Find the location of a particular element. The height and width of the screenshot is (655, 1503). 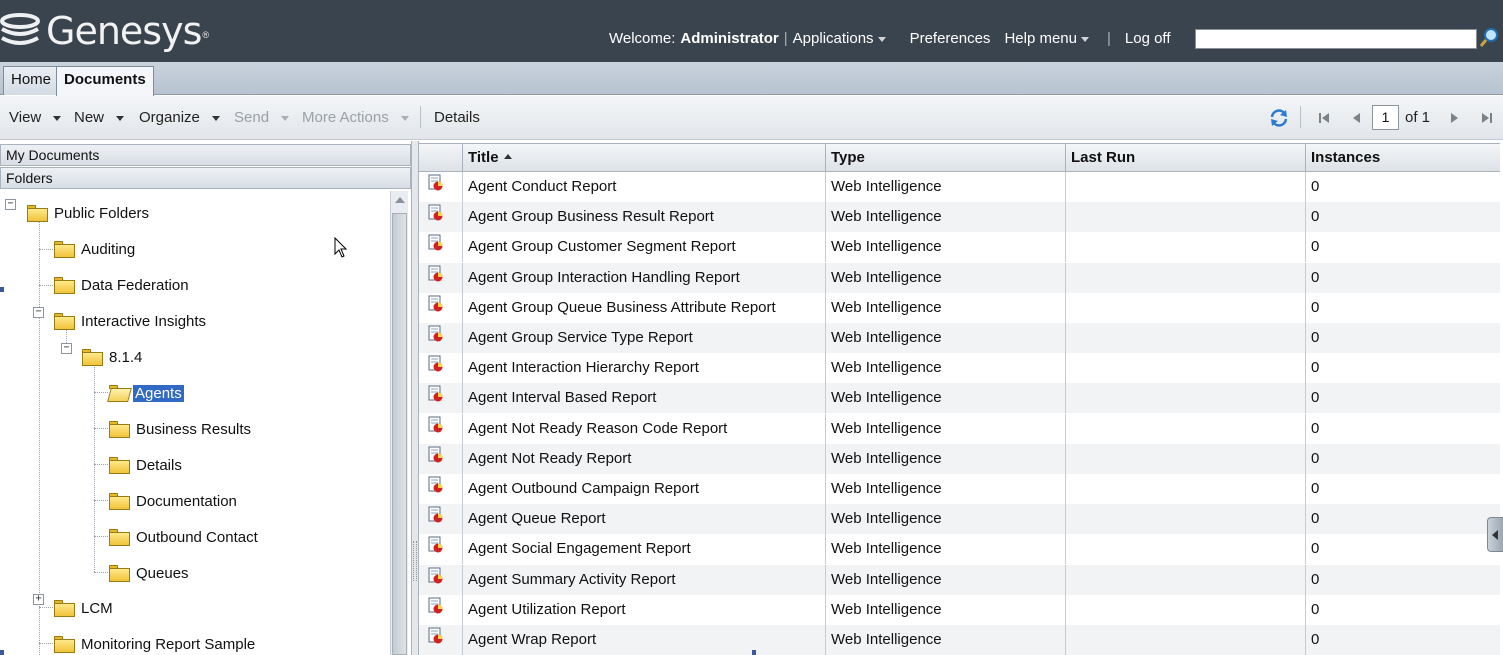

tree-item-814: 8.1.4 is located at coordinates (112, 357).